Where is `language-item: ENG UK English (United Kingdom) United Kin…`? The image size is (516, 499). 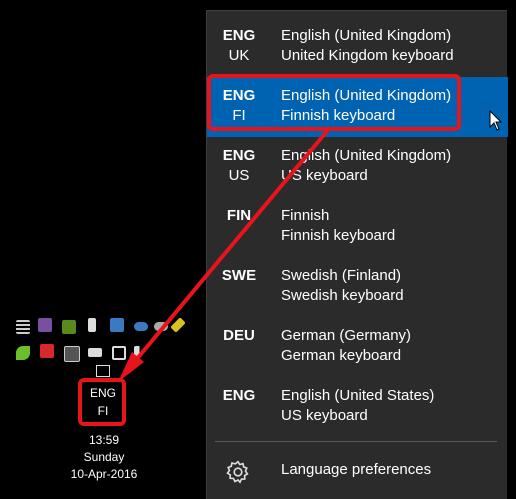
language-item: ENG UK English (United Kingdom) United Kin… is located at coordinates (357, 47).